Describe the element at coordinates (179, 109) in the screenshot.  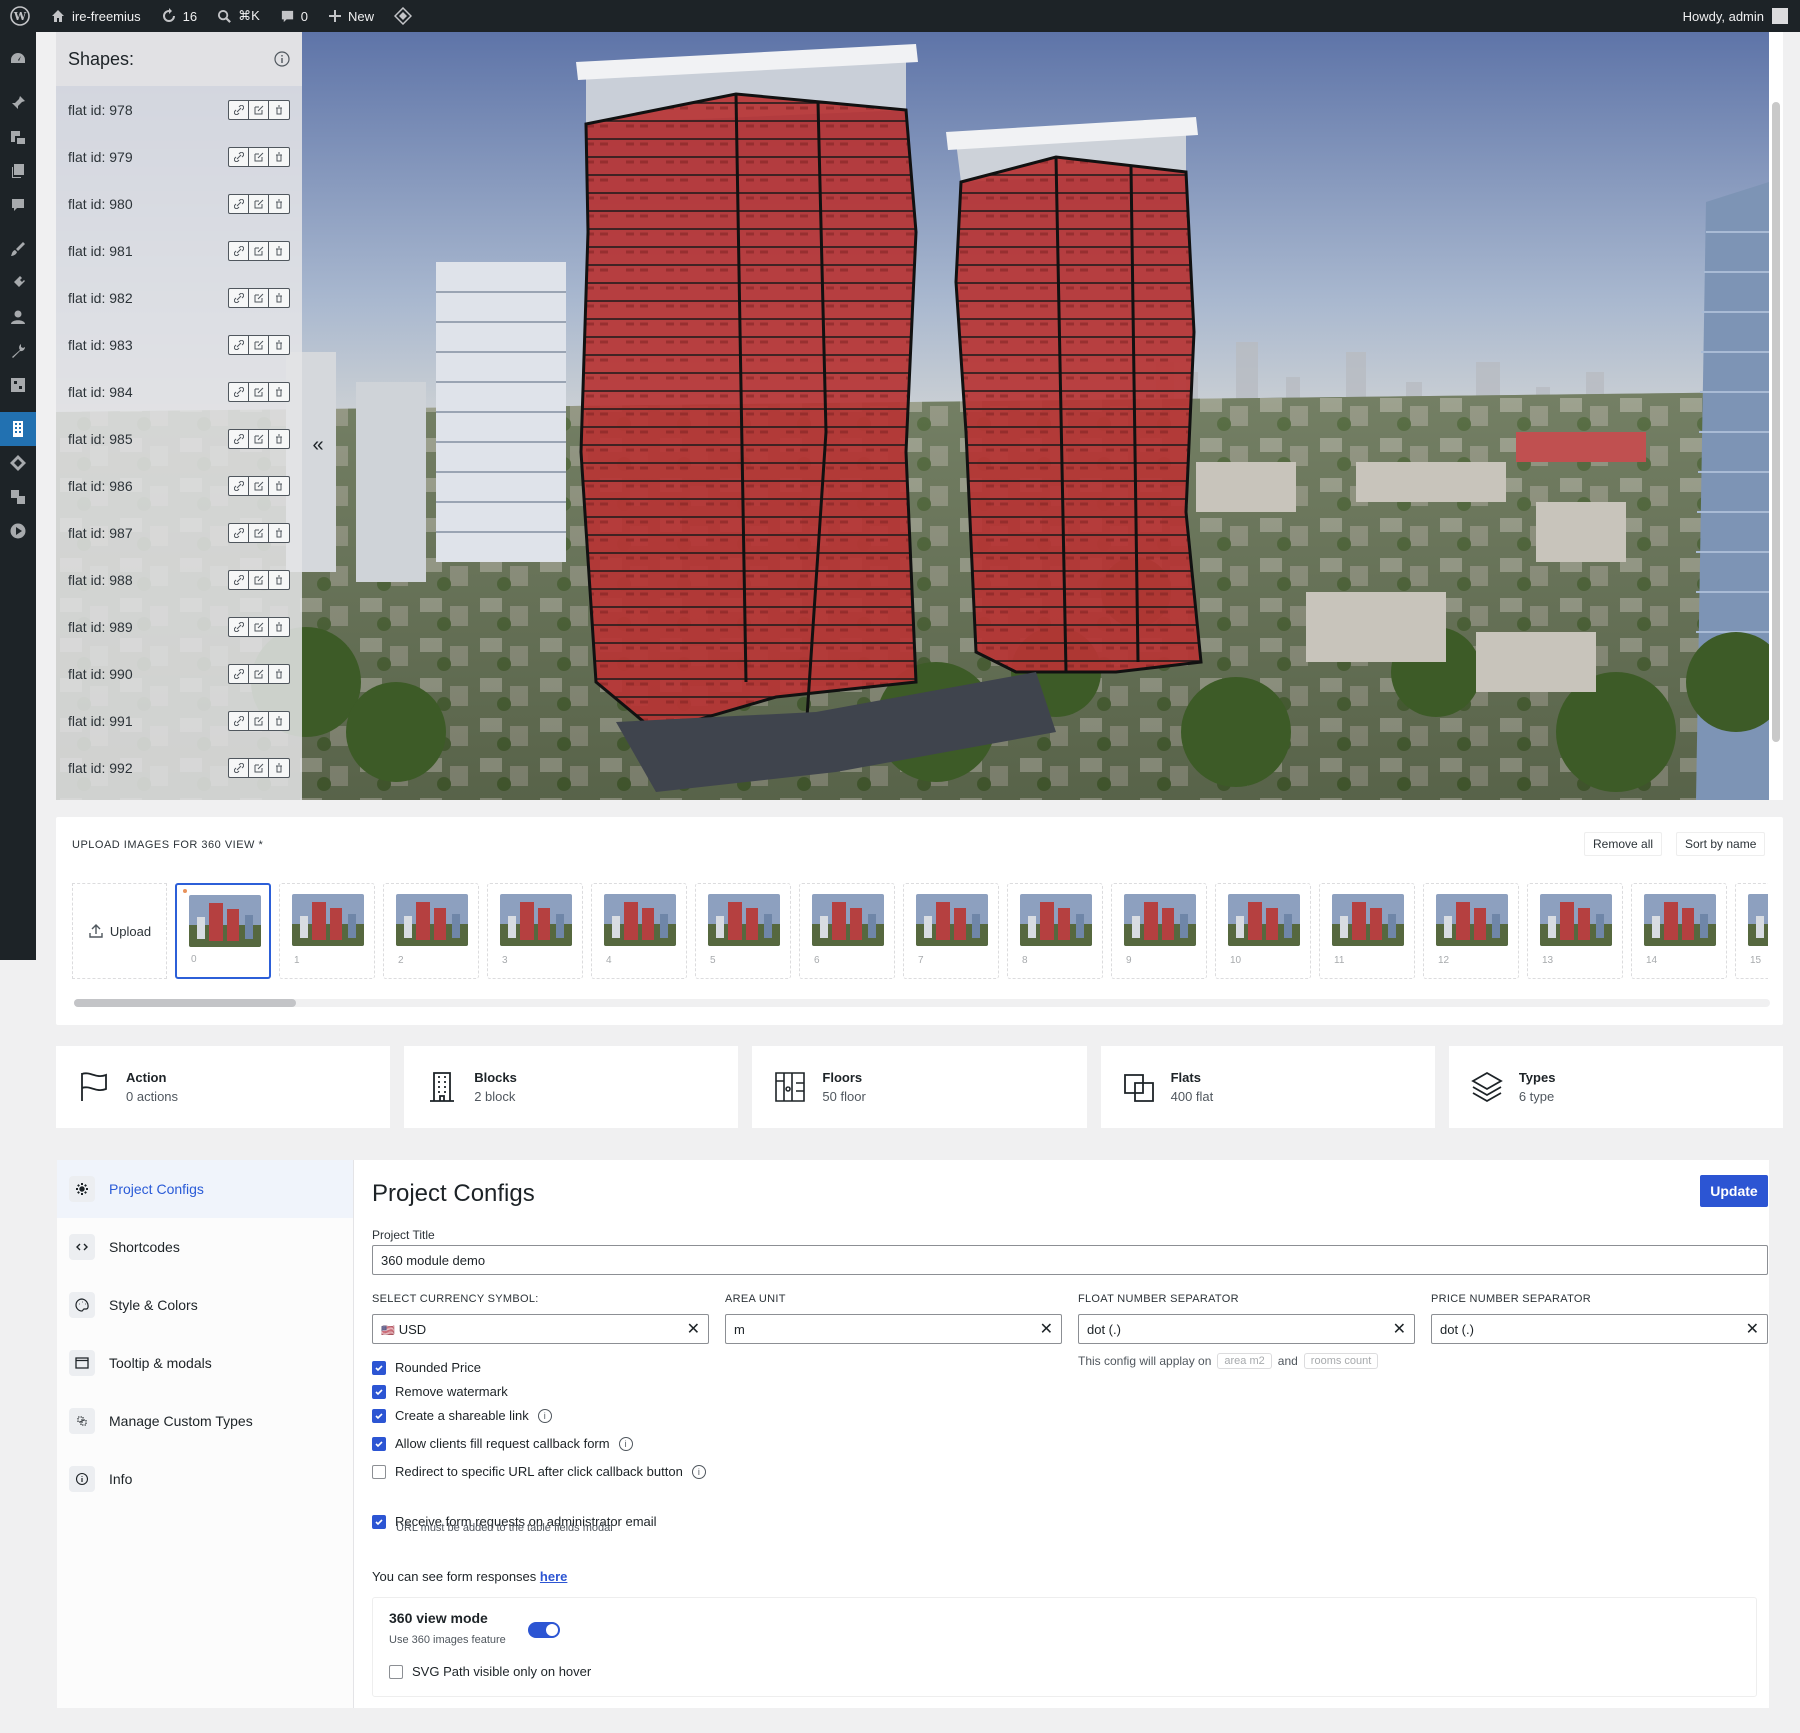
I see `shape-row: flat id: 978` at that location.